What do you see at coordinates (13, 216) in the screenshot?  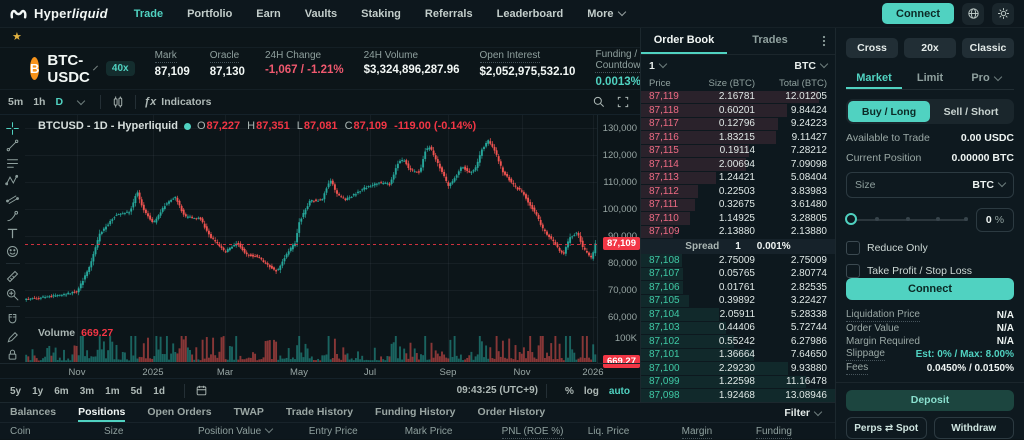 I see `brush-icon` at bounding box center [13, 216].